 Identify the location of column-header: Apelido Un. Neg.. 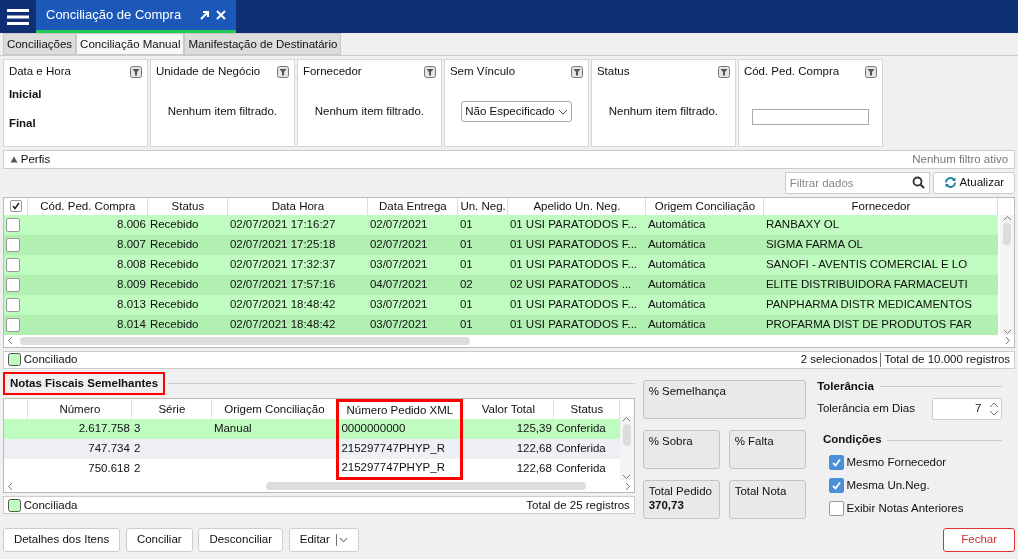
(576, 206).